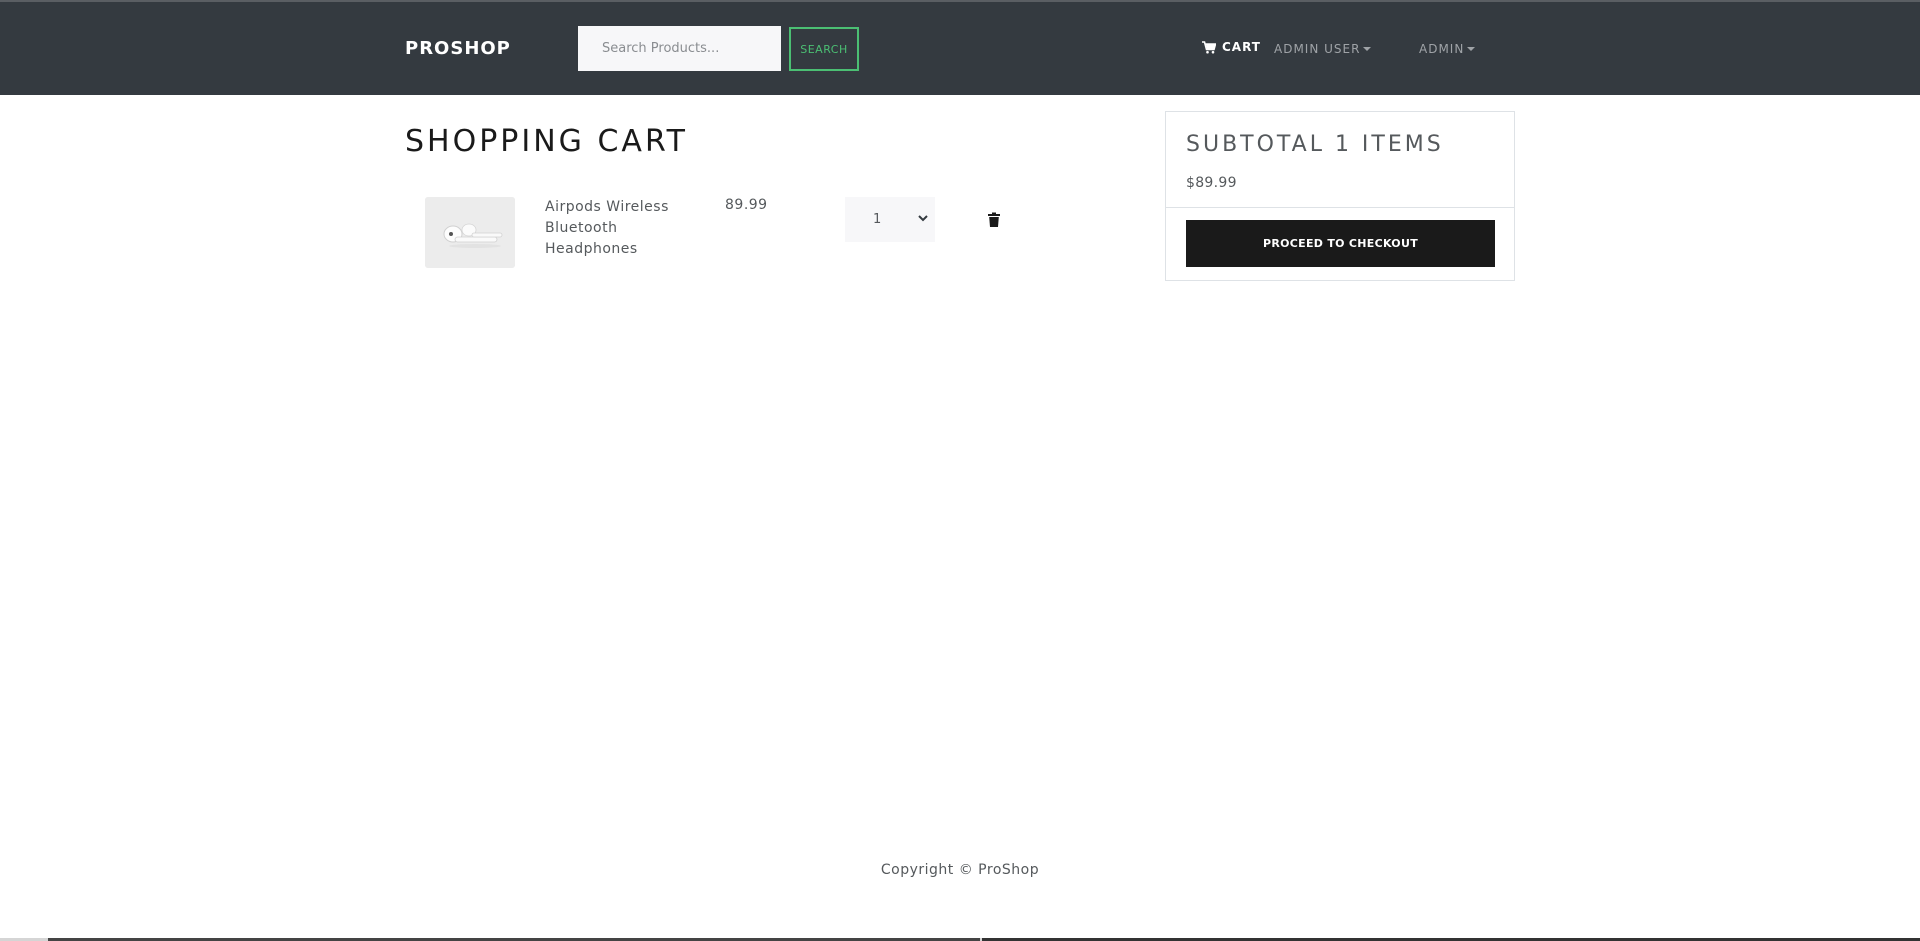 Image resolution: width=1920 pixels, height=941 pixels. What do you see at coordinates (994, 220) in the screenshot?
I see `trash-icon` at bounding box center [994, 220].